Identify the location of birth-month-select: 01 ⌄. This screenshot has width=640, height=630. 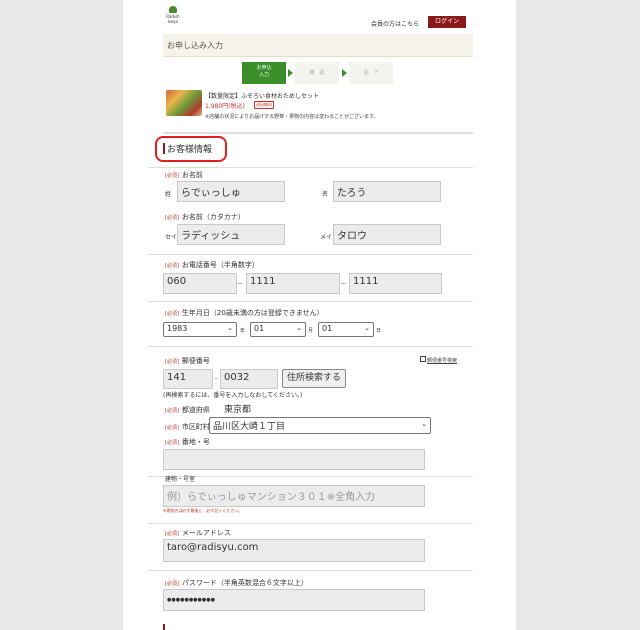
(278, 329).